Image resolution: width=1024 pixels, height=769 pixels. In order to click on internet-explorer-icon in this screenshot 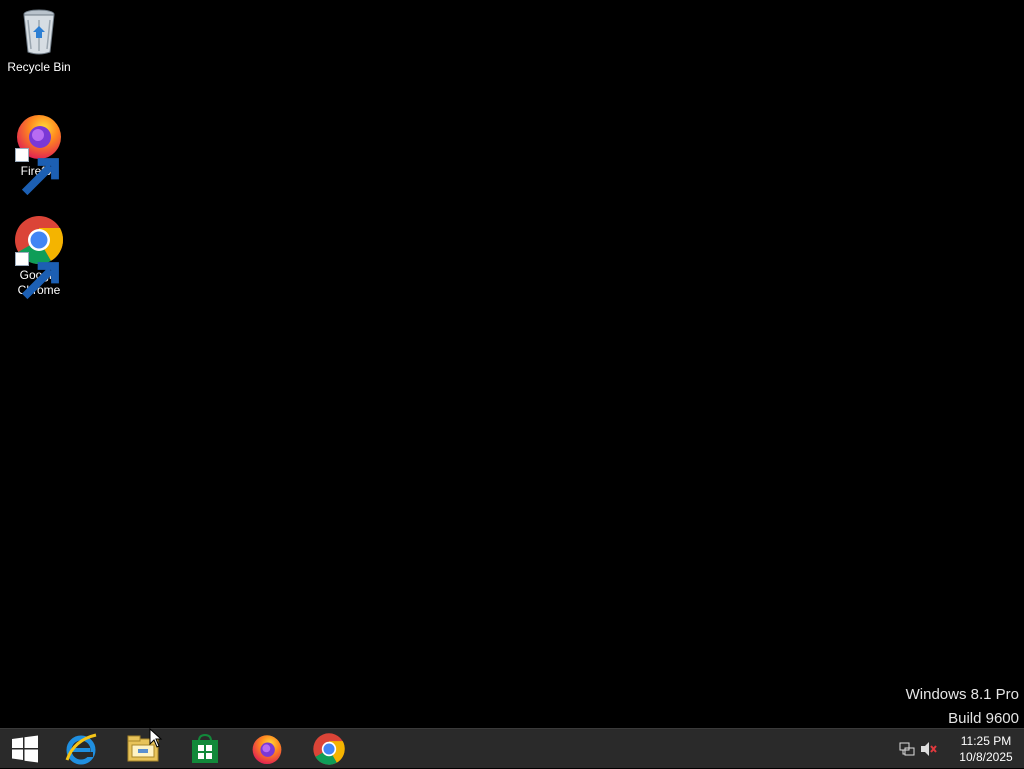, I will do `click(81, 749)`.